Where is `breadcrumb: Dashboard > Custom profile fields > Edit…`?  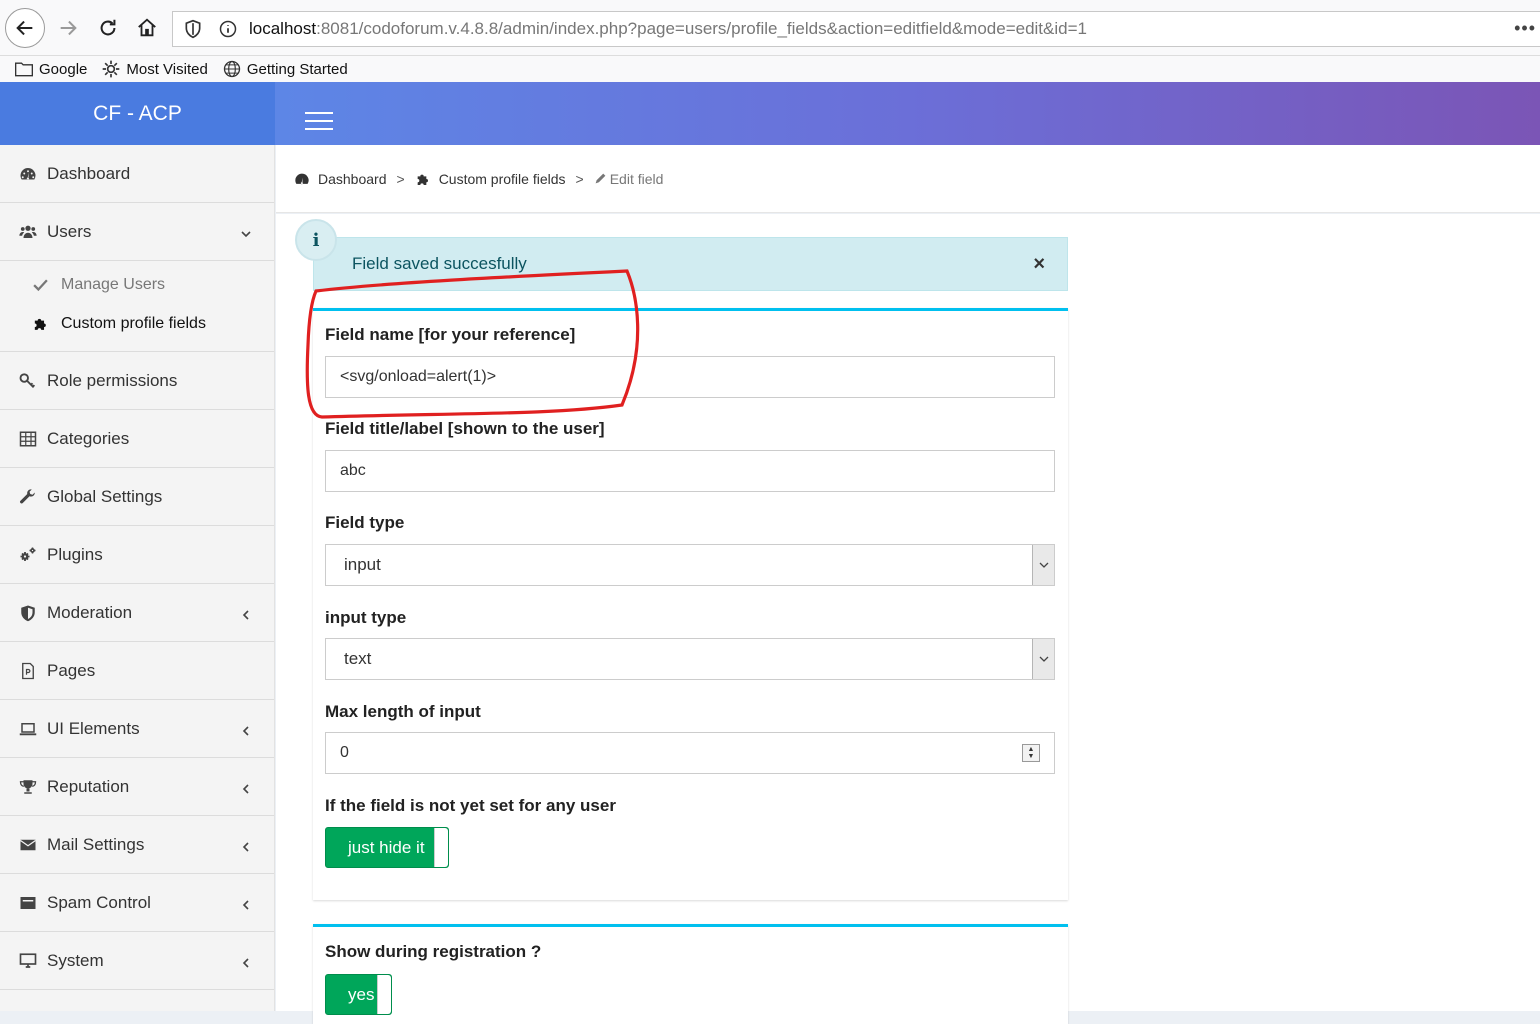
breadcrumb: Dashboard > Custom profile fields > Edit… is located at coordinates (908, 179).